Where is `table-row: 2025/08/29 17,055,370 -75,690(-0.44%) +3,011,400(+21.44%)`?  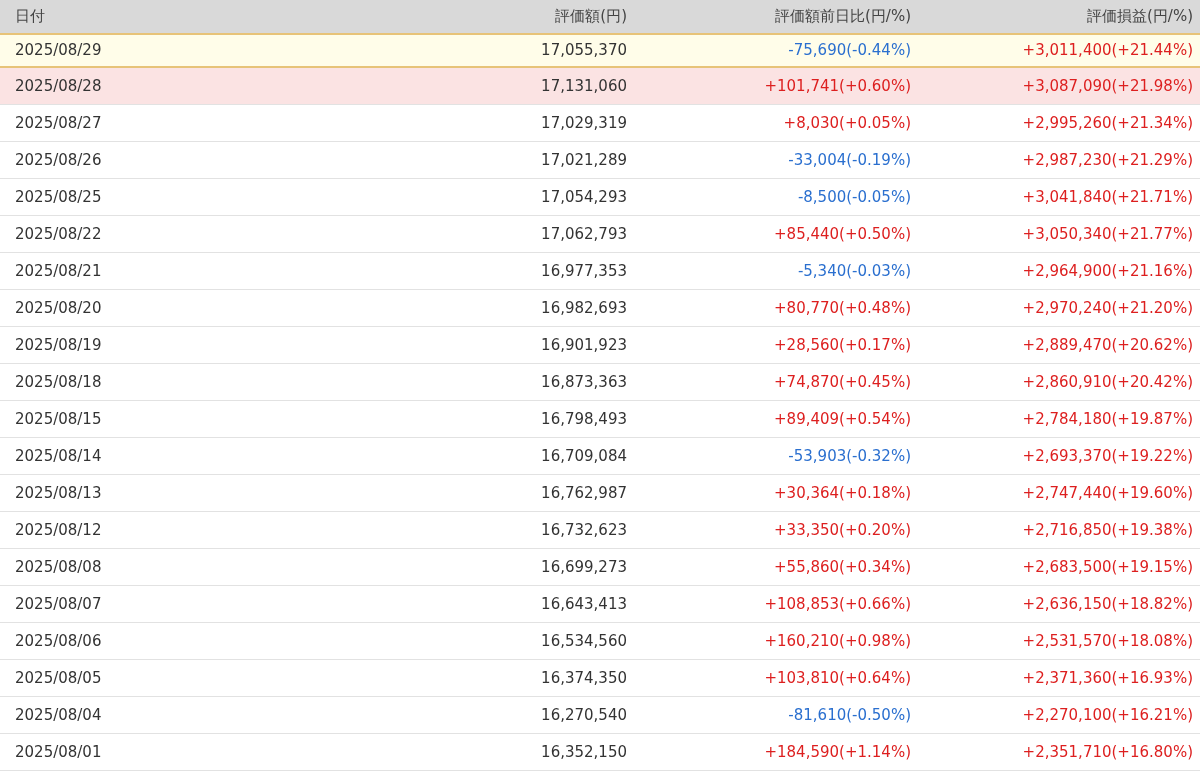 table-row: 2025/08/29 17,055,370 -75,690(-0.44%) +3,011,400(+21.44%) is located at coordinates (600, 50).